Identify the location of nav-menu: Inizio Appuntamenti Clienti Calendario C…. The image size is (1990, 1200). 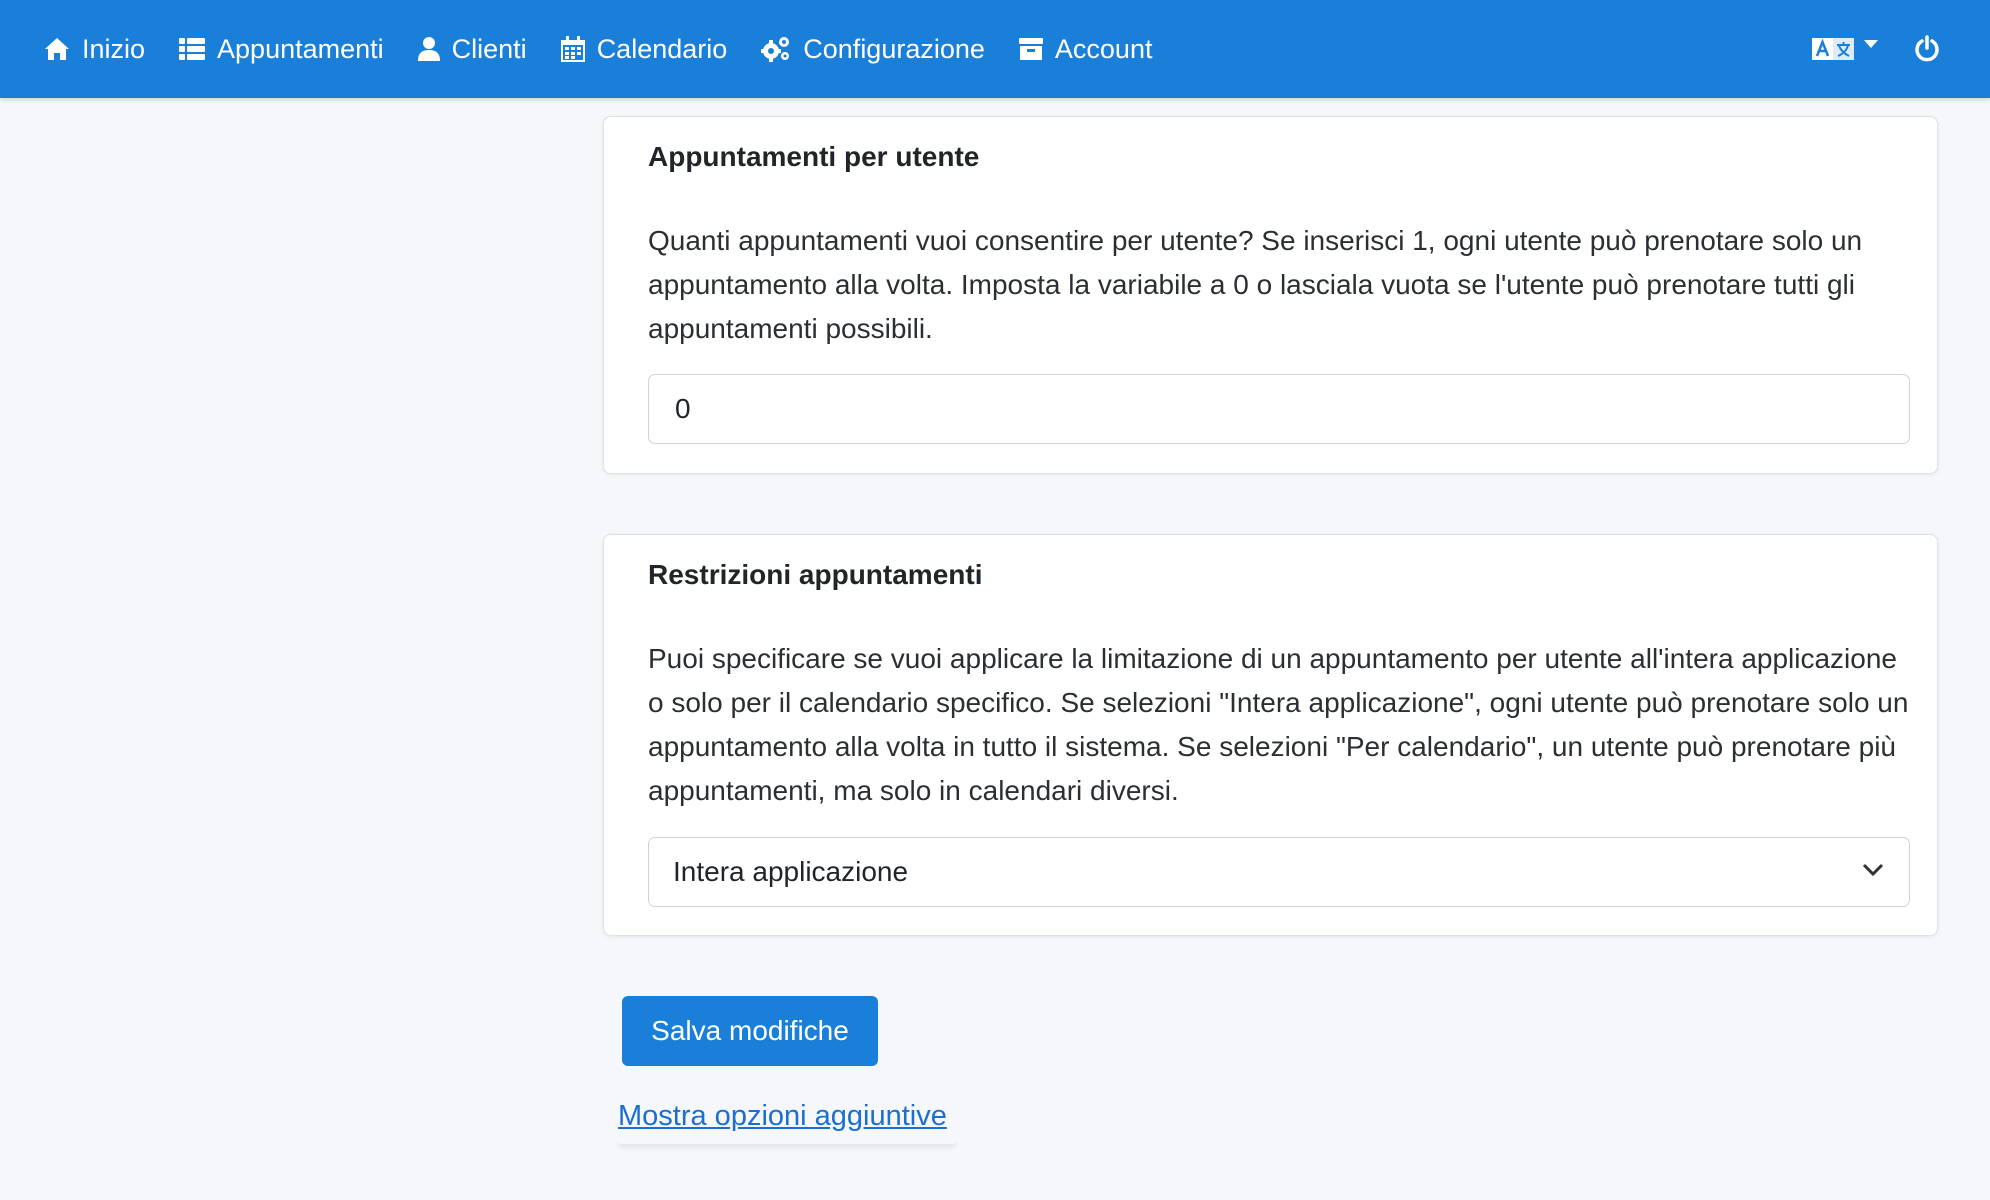
(593, 49).